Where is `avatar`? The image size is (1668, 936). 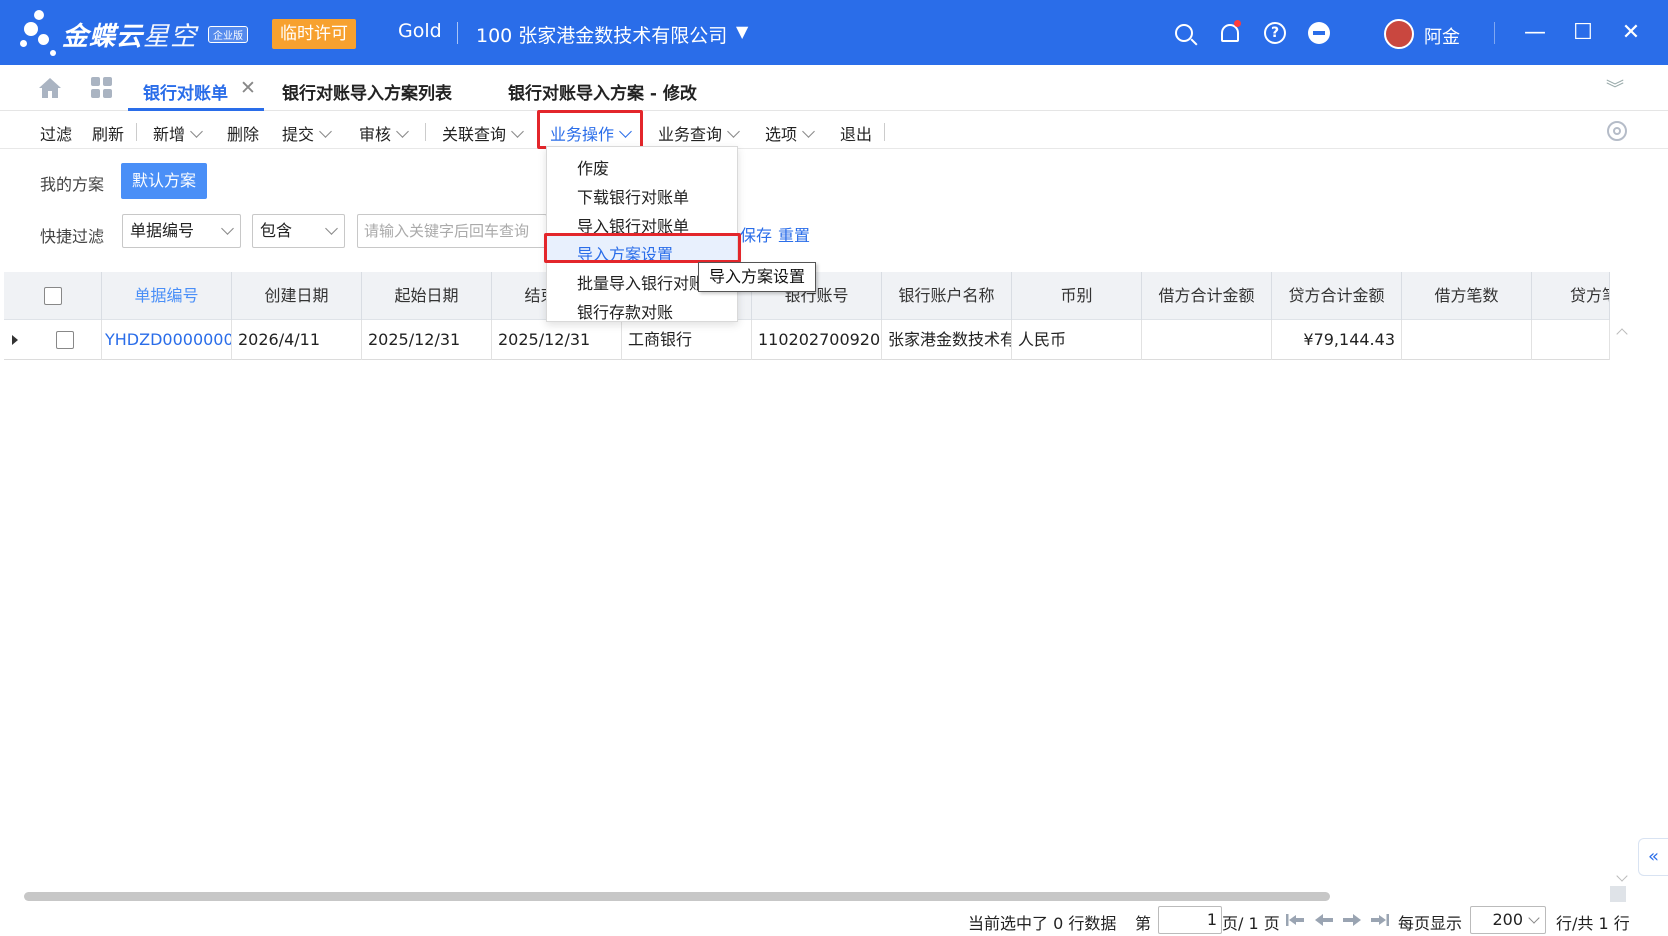
avatar is located at coordinates (1399, 34).